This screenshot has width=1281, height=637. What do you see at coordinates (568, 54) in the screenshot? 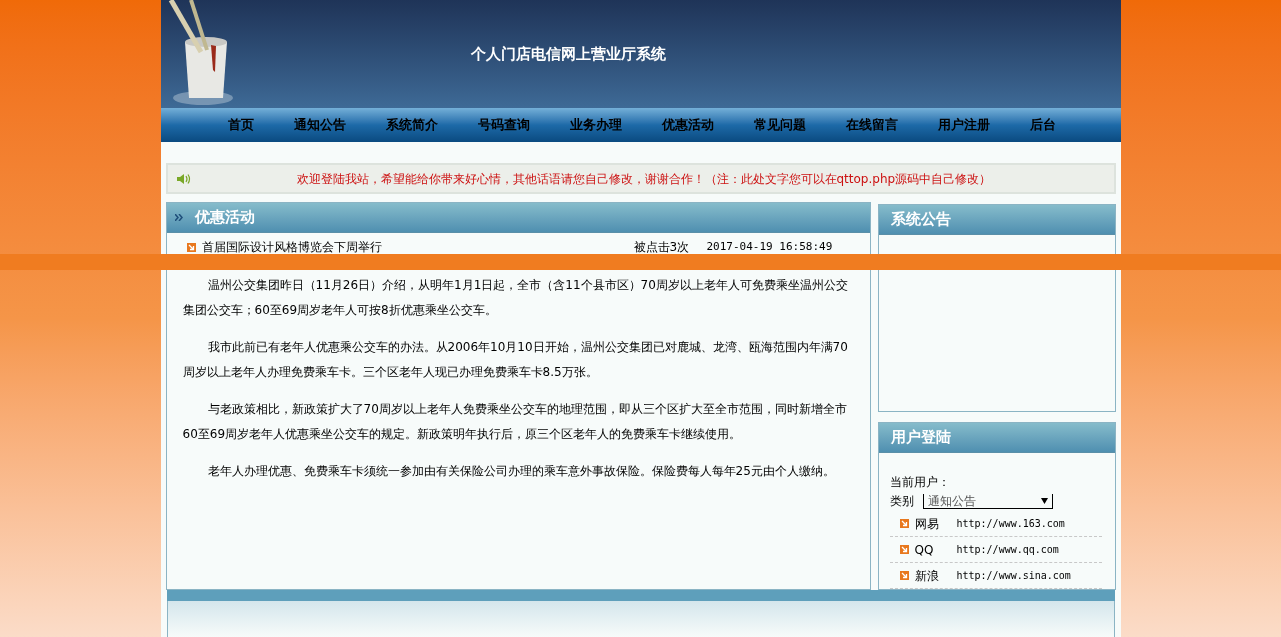
I see `site-title: 个人门店电信网上营业厅系统` at bounding box center [568, 54].